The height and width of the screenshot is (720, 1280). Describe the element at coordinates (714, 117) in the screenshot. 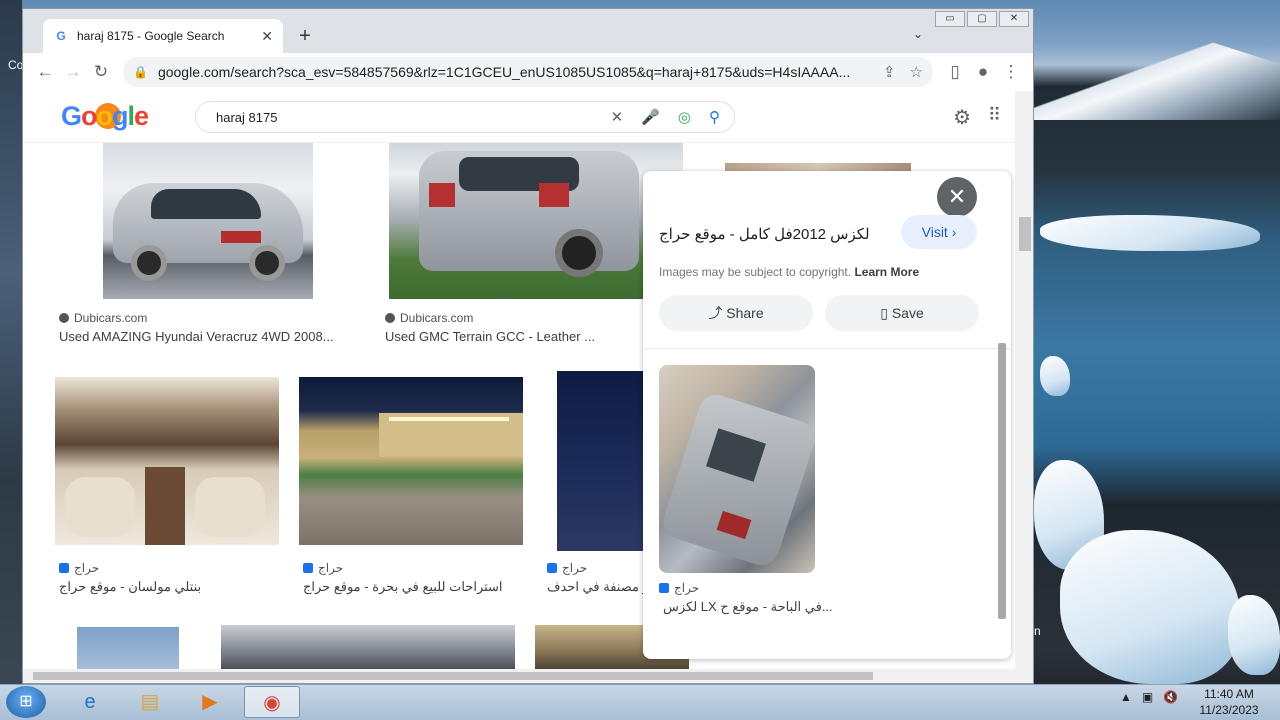

I see `search-icon: ⚲` at that location.